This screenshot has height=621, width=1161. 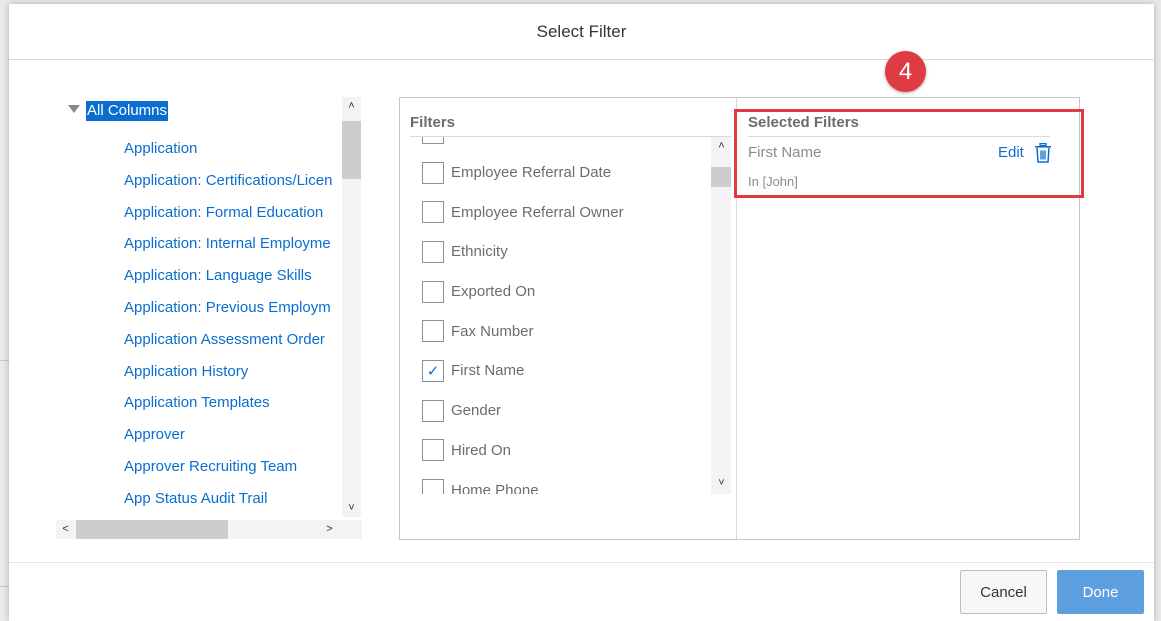 I want to click on dialog-title: Select Filter, so click(x=581, y=31).